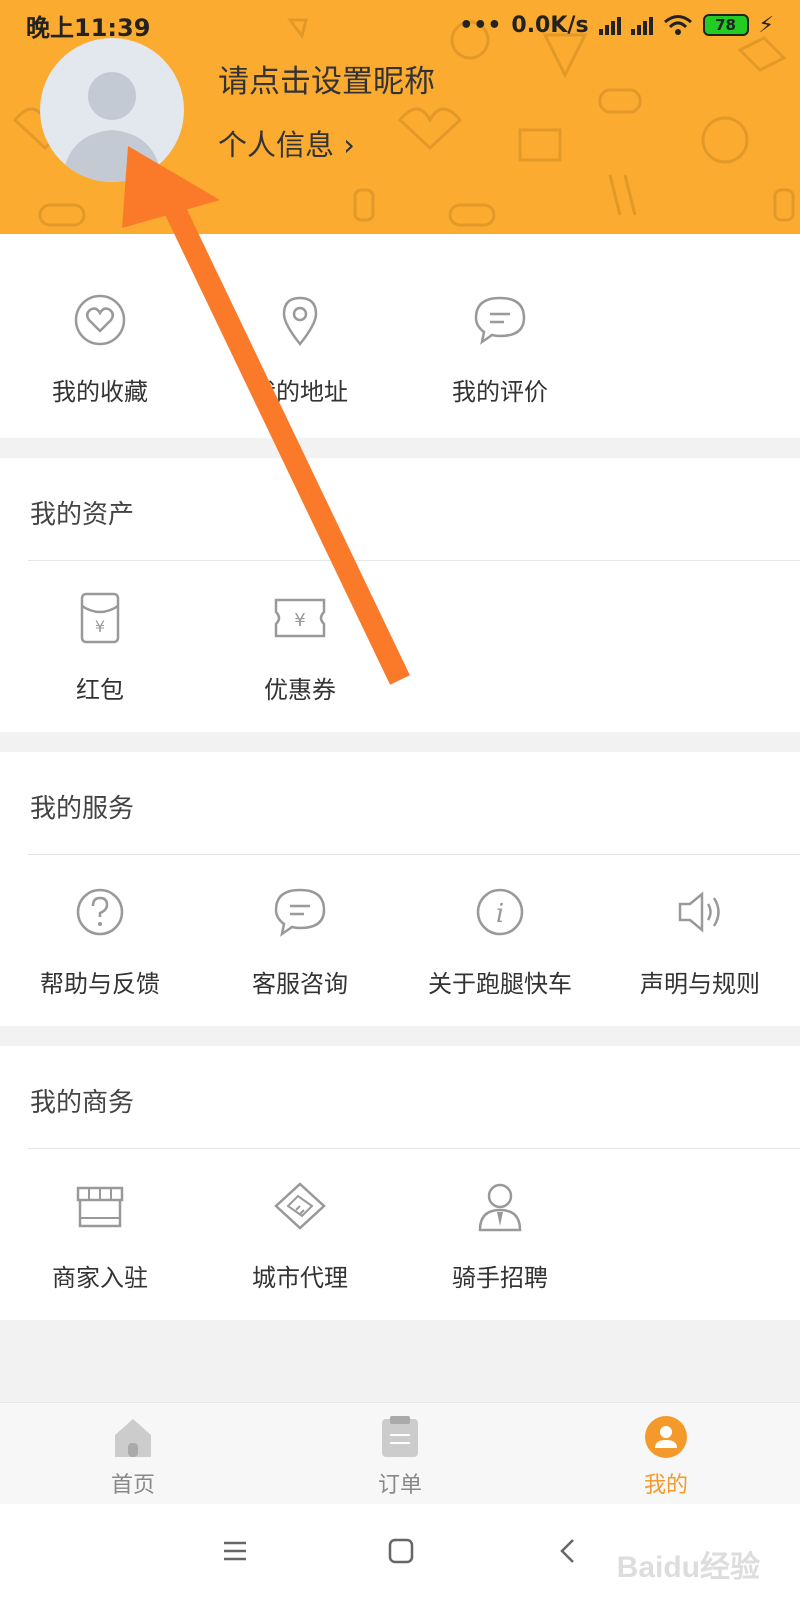 This screenshot has width=800, height=1600. I want to click on charging-icon: ⚡, so click(766, 25).